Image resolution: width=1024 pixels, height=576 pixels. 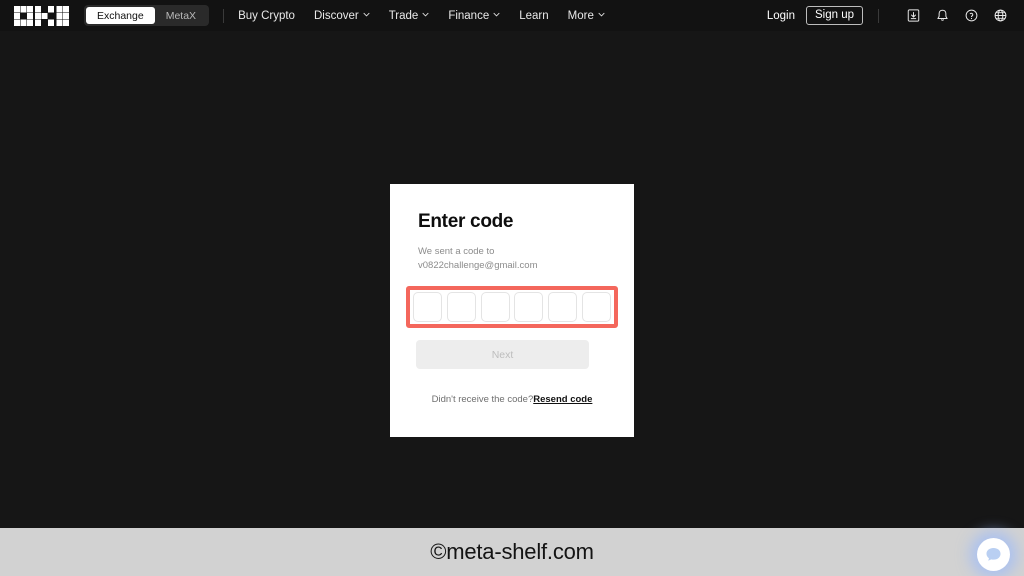 I want to click on nav-item-label: Learn, so click(x=534, y=15).